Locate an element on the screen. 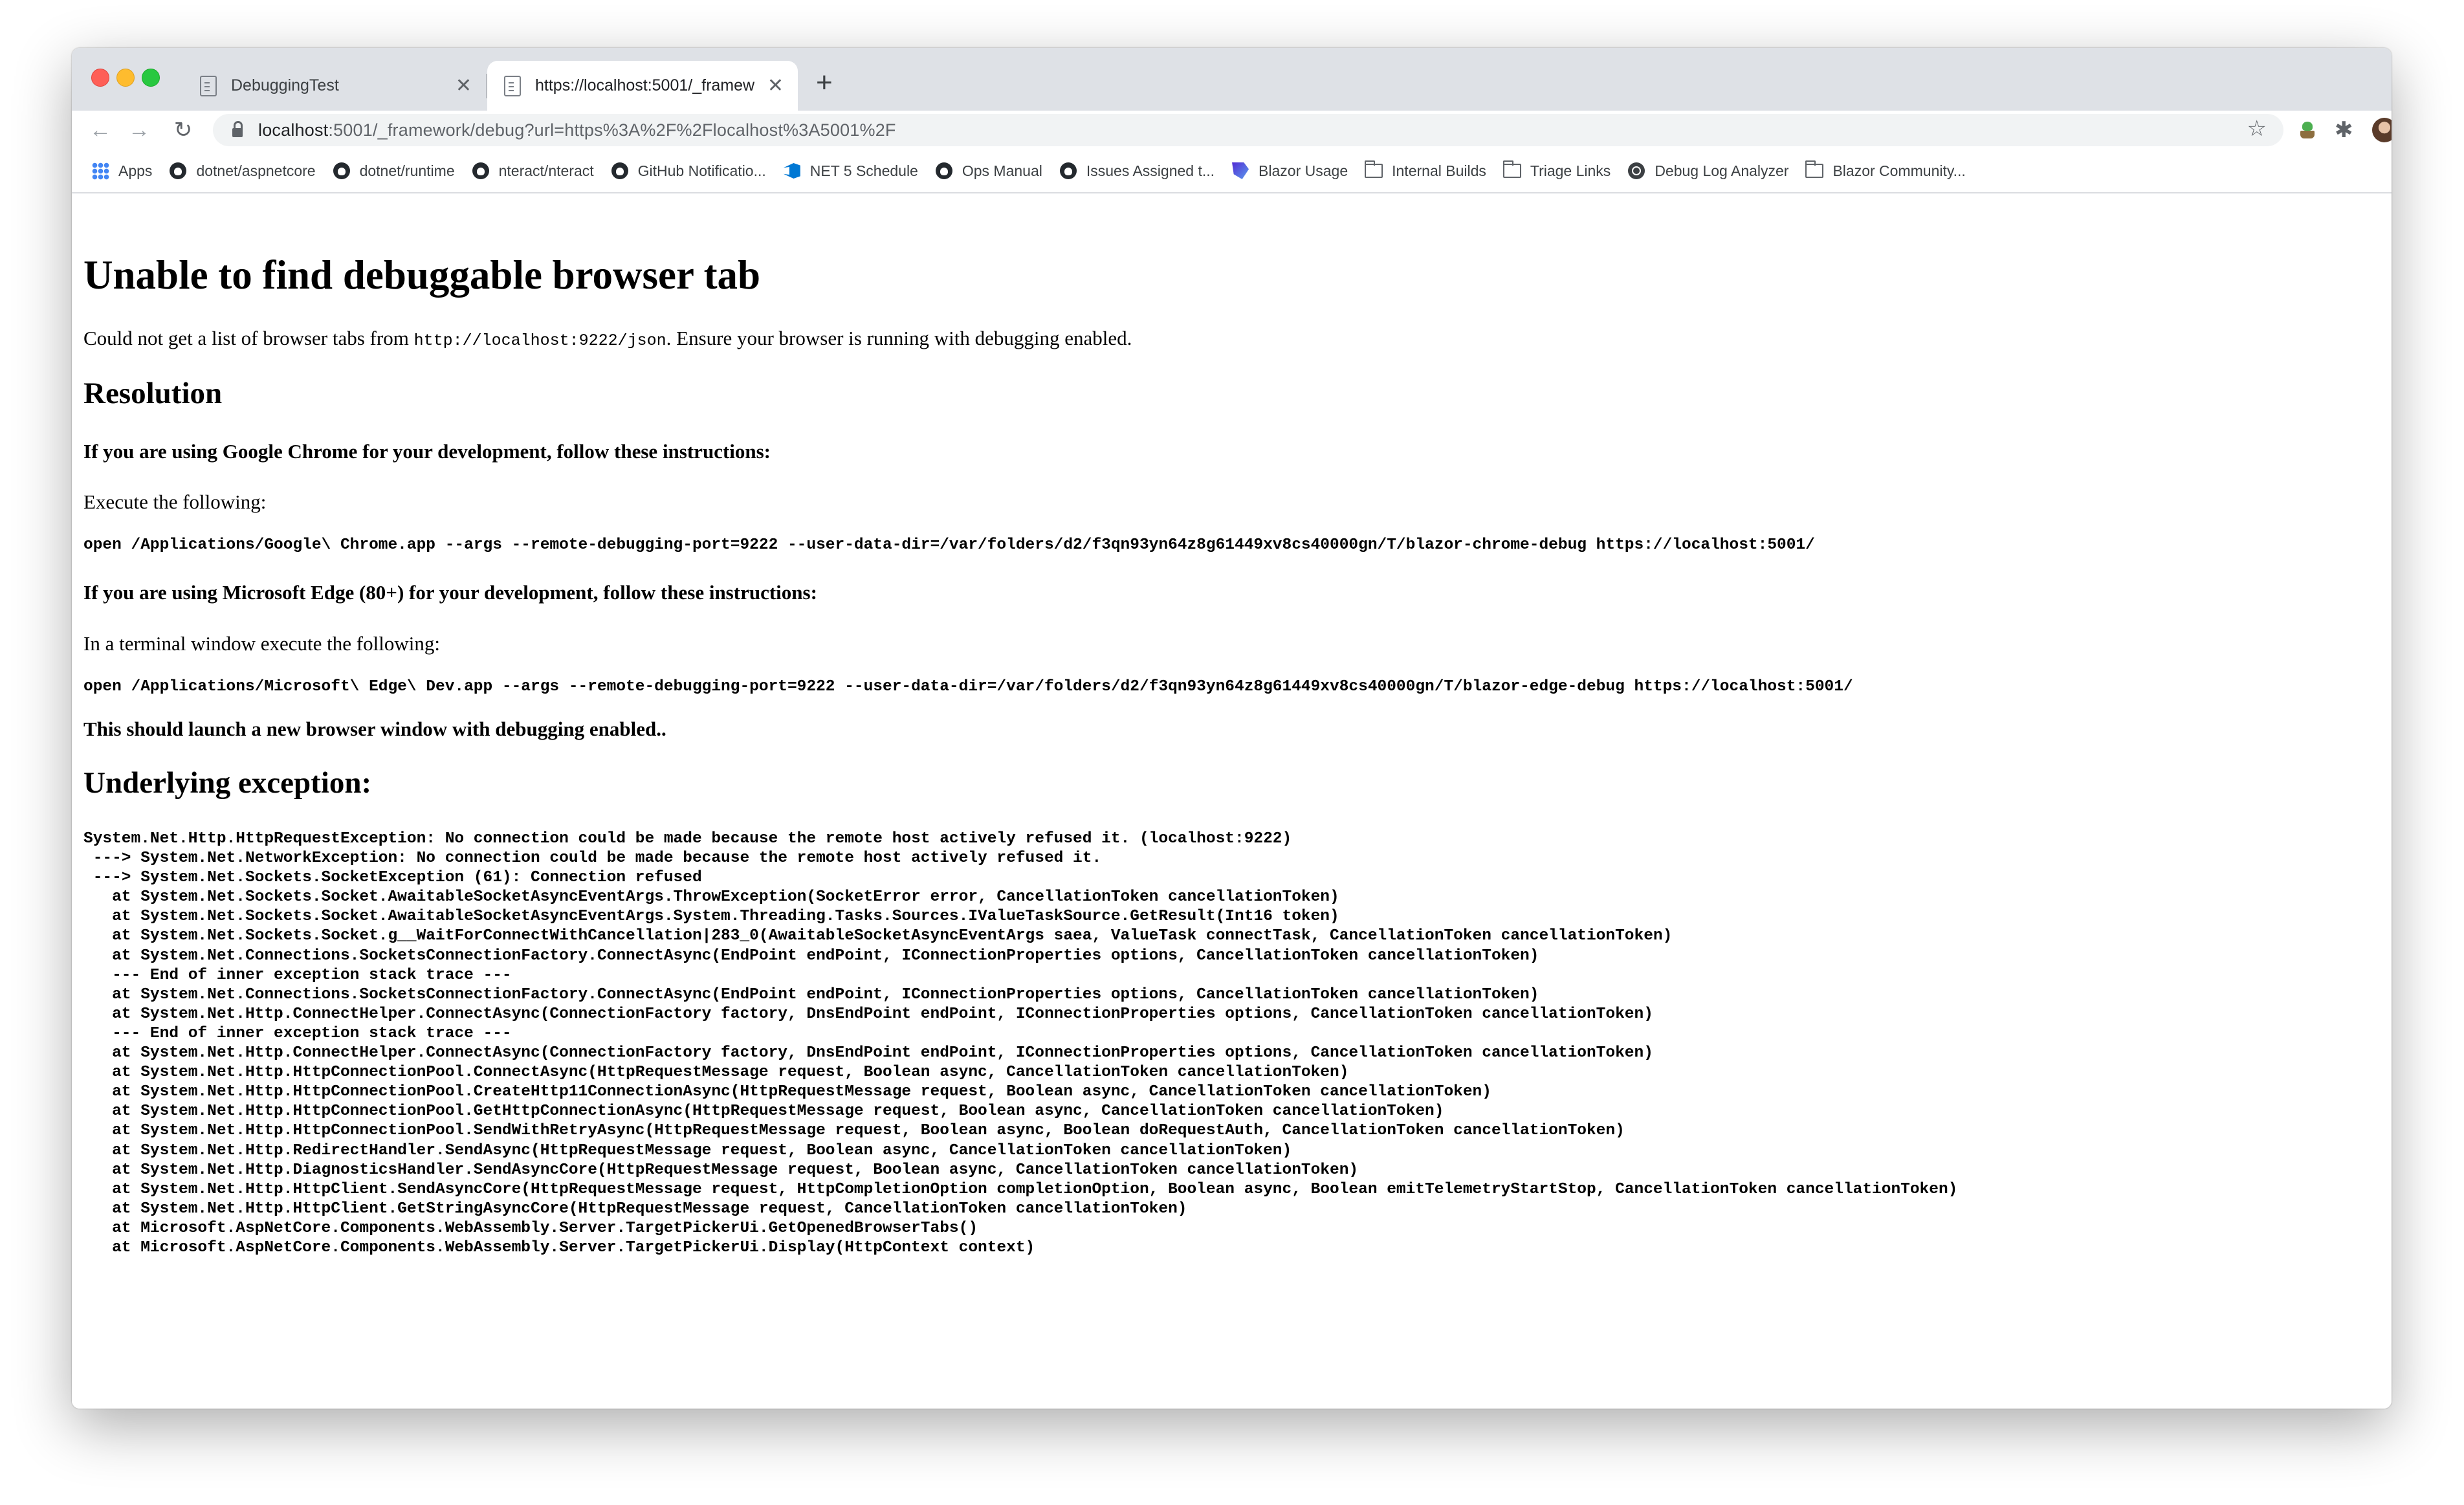 The height and width of the screenshot is (1505, 2464). tab-title: https://localhost:5001/_framew is located at coordinates (645, 85).